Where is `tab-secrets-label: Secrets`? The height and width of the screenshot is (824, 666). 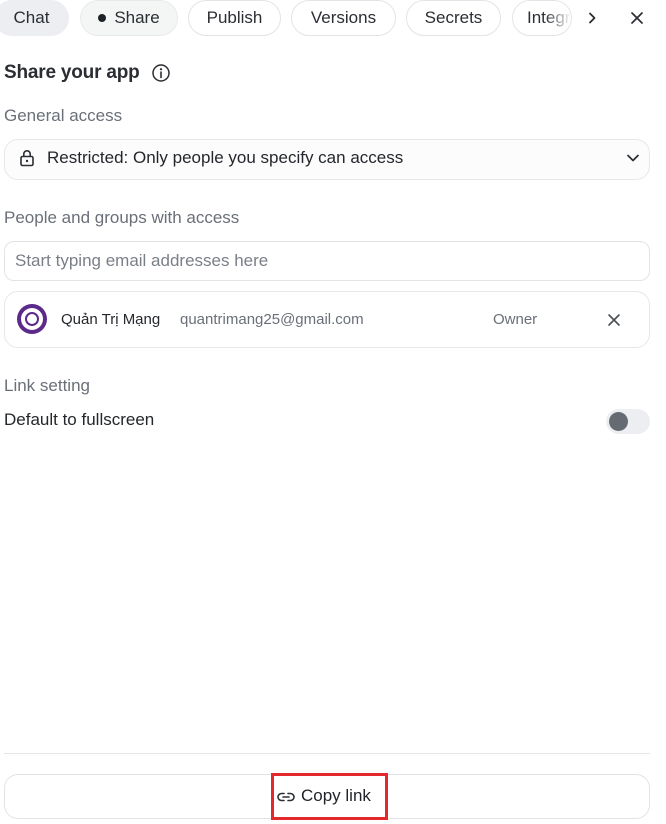
tab-secrets-label: Secrets is located at coordinates (453, 17).